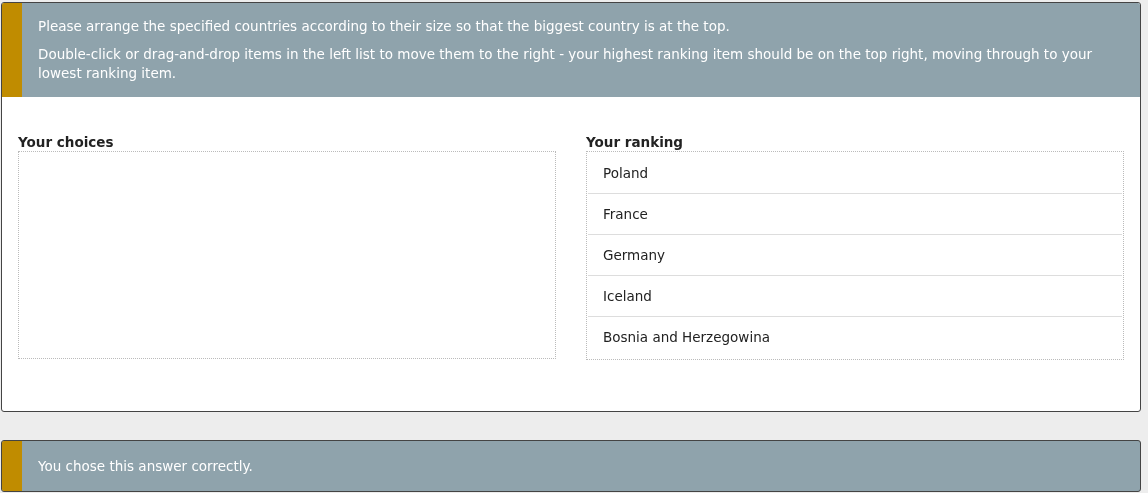 Image resolution: width=1148 pixels, height=493 pixels. What do you see at coordinates (855, 173) in the screenshot?
I see `ranking-item: Poland` at bounding box center [855, 173].